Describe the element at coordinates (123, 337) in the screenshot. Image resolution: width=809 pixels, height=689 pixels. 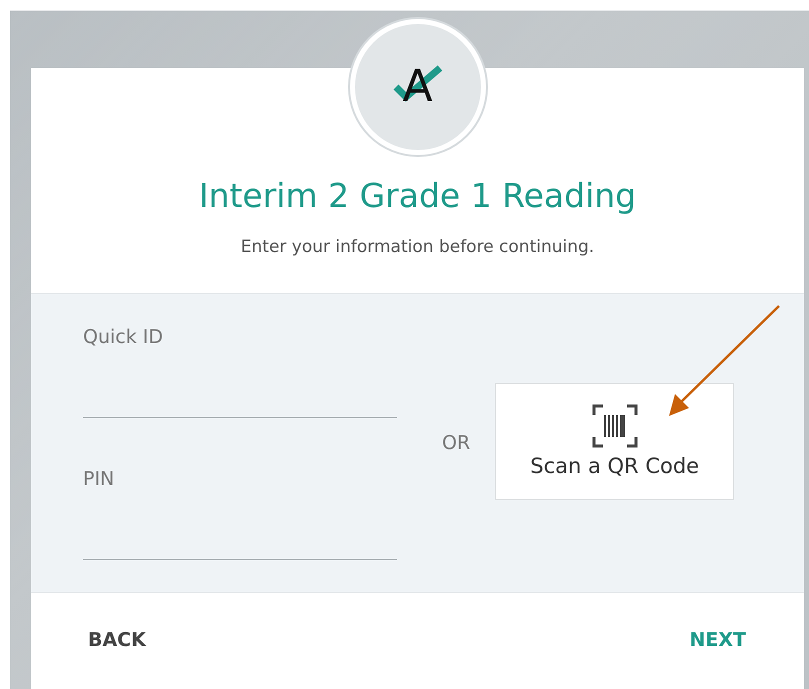
I see `field-label: Quick ID` at that location.